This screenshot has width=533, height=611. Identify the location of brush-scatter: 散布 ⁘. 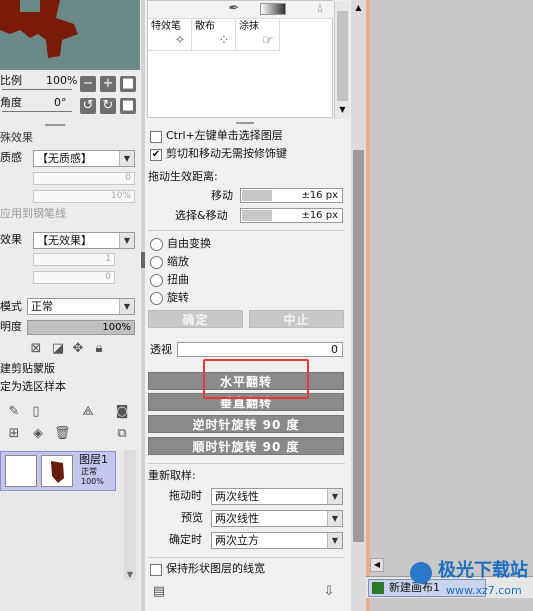
(214, 35).